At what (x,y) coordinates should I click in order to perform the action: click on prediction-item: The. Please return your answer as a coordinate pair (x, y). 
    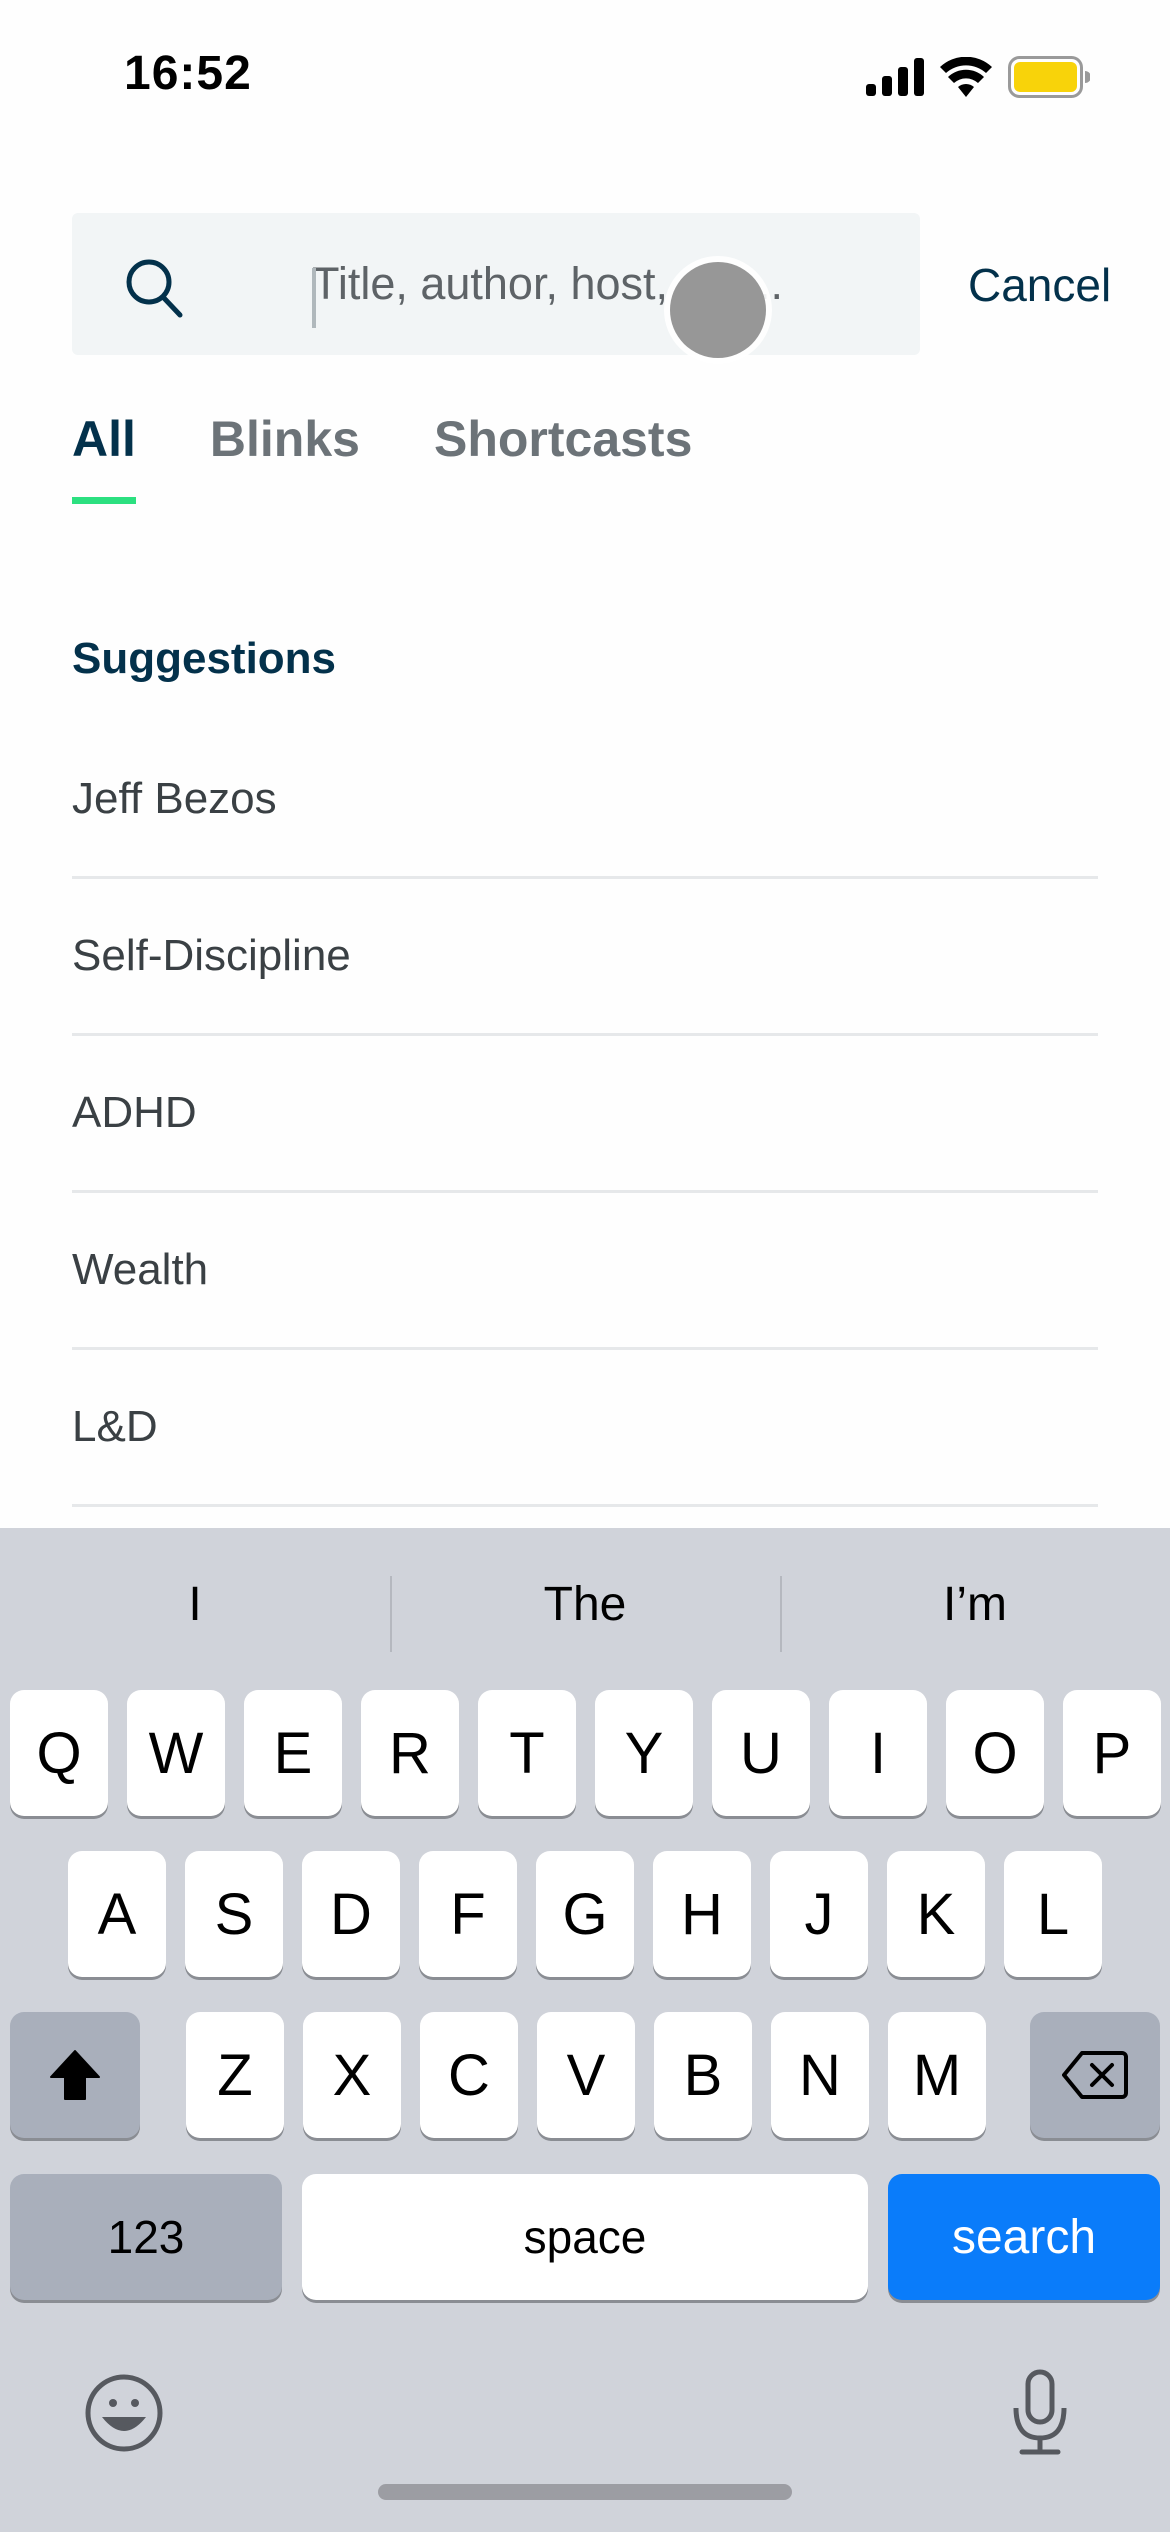
    Looking at the image, I should click on (585, 1604).